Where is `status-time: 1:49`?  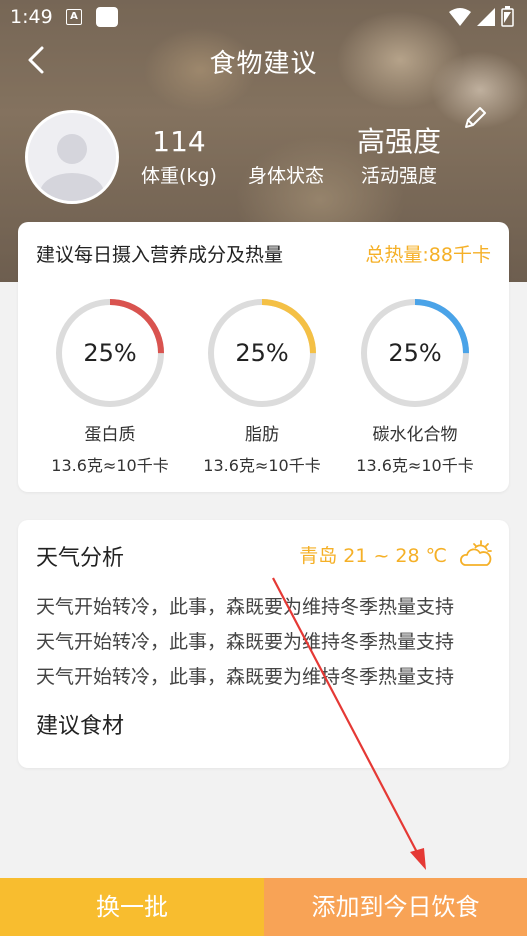
status-time: 1:49 is located at coordinates (31, 17).